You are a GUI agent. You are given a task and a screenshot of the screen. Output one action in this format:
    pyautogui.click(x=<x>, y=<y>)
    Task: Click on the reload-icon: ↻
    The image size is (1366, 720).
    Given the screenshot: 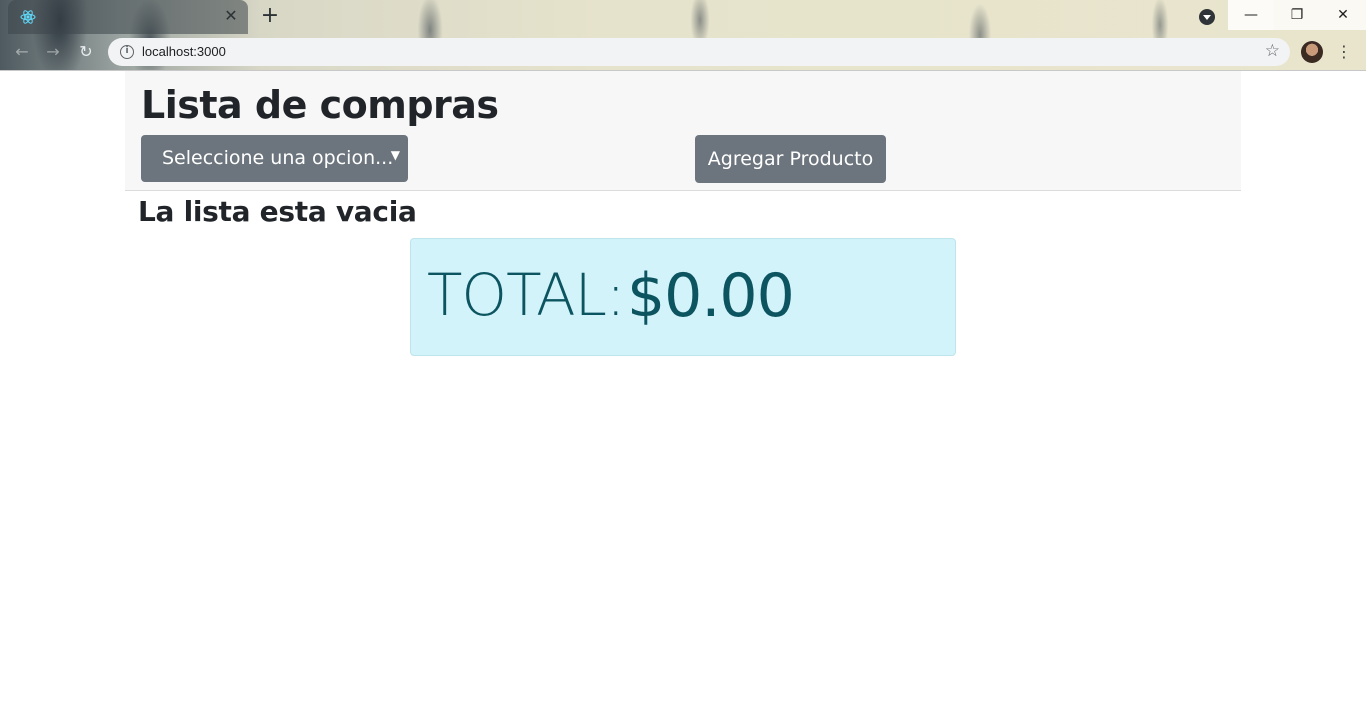 What is the action you would take?
    pyautogui.click(x=86, y=52)
    